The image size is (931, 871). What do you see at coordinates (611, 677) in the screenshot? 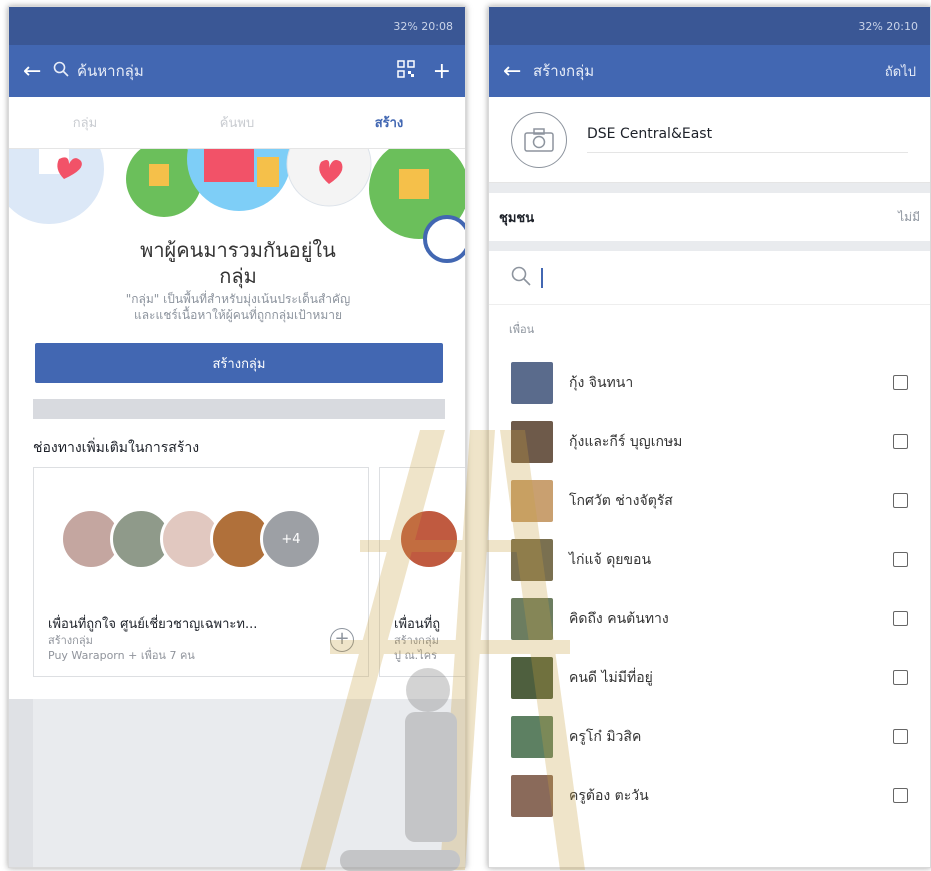
I see `friend-name: คนดี ไม่มีที่อยู่` at bounding box center [611, 677].